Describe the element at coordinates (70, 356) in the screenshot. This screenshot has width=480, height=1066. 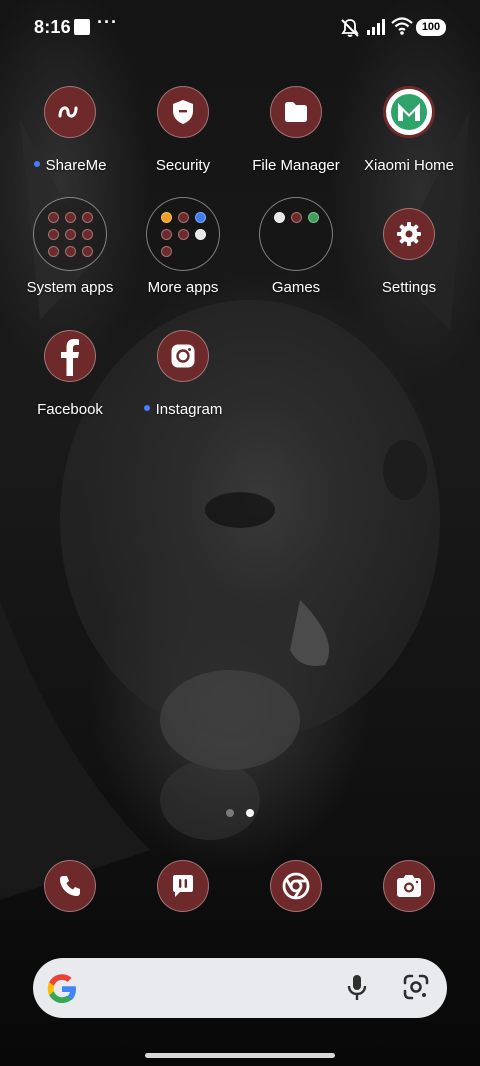
I see `facebook-icon` at that location.